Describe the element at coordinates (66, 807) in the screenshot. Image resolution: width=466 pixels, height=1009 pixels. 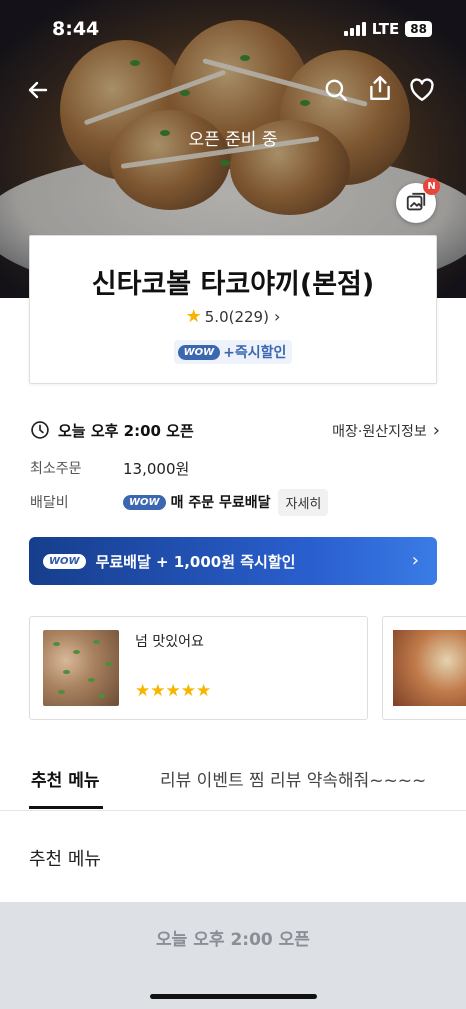
I see `active-tab-indicator` at that location.